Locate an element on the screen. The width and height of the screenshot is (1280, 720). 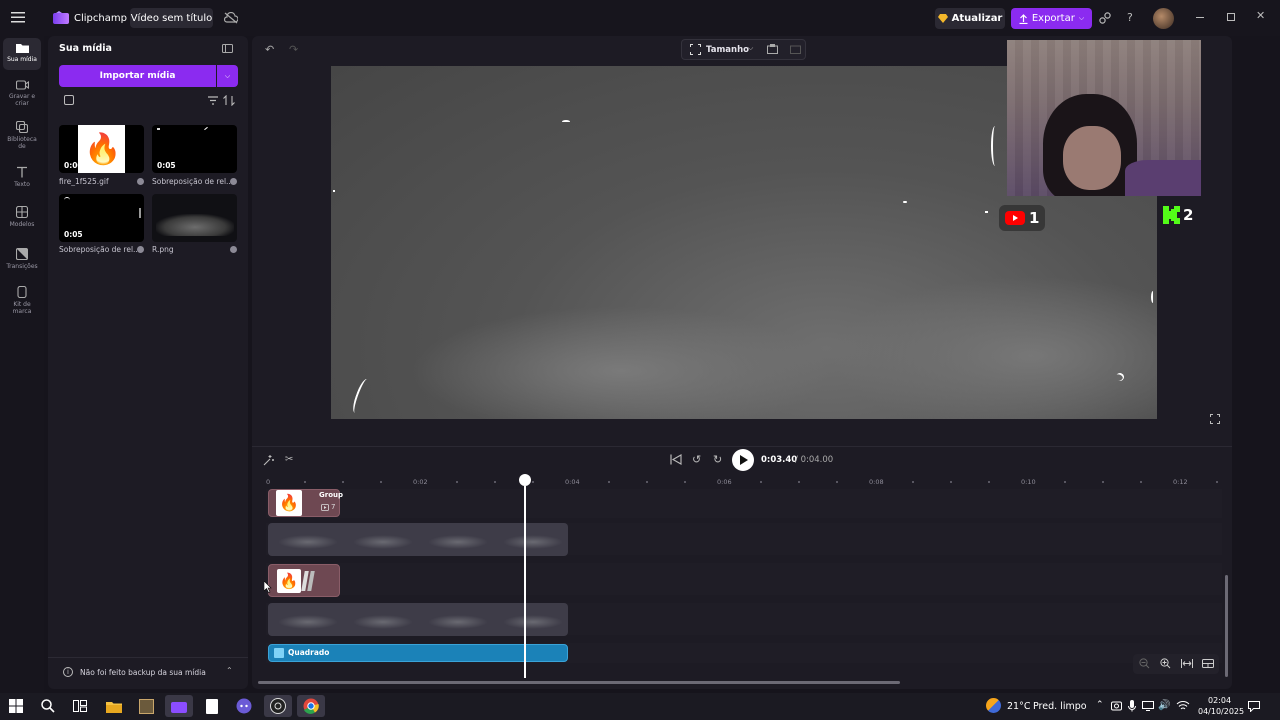
close-icon: ✕ is located at coordinates (1260, 15).